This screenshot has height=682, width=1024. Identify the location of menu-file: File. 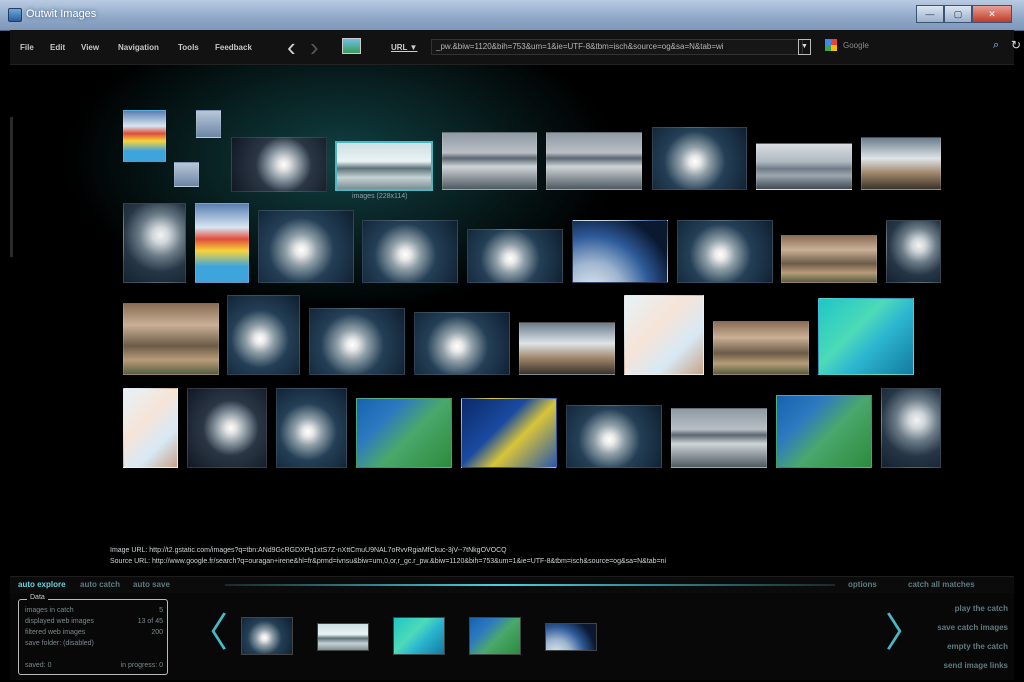
(27, 47).